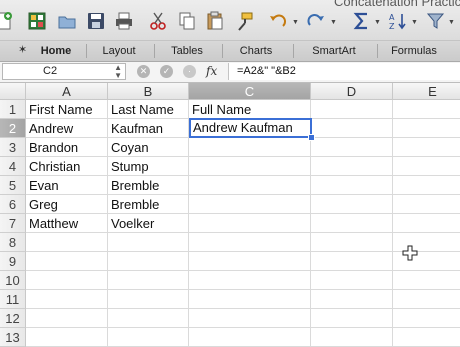 Image resolution: width=460 pixels, height=347 pixels. What do you see at coordinates (426, 166) in the screenshot?
I see `cell-e4` at bounding box center [426, 166].